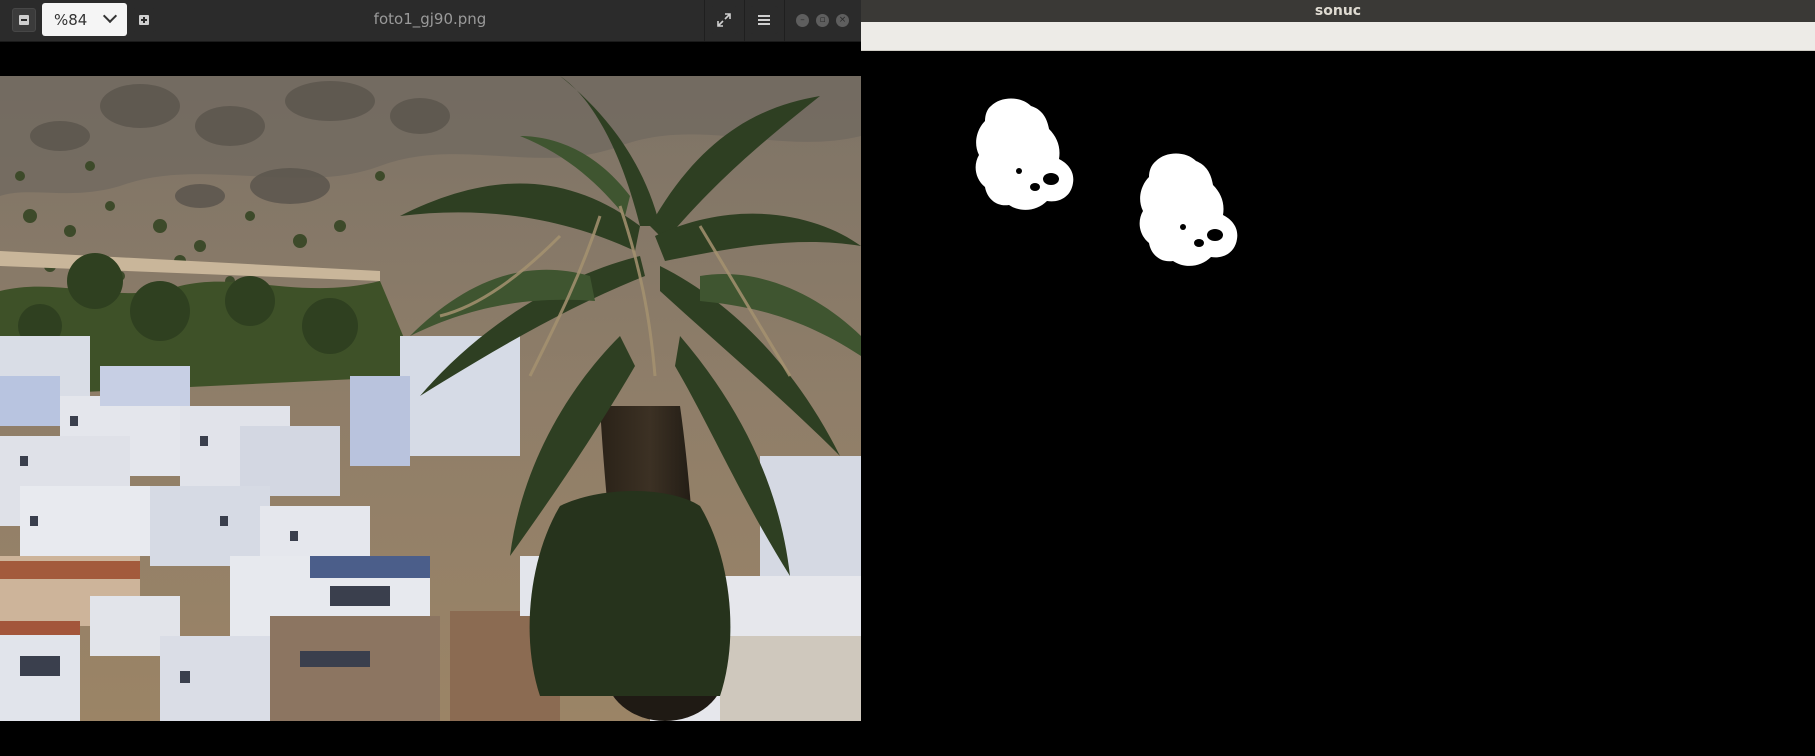  I want to click on minimize-icon: –, so click(802, 20).